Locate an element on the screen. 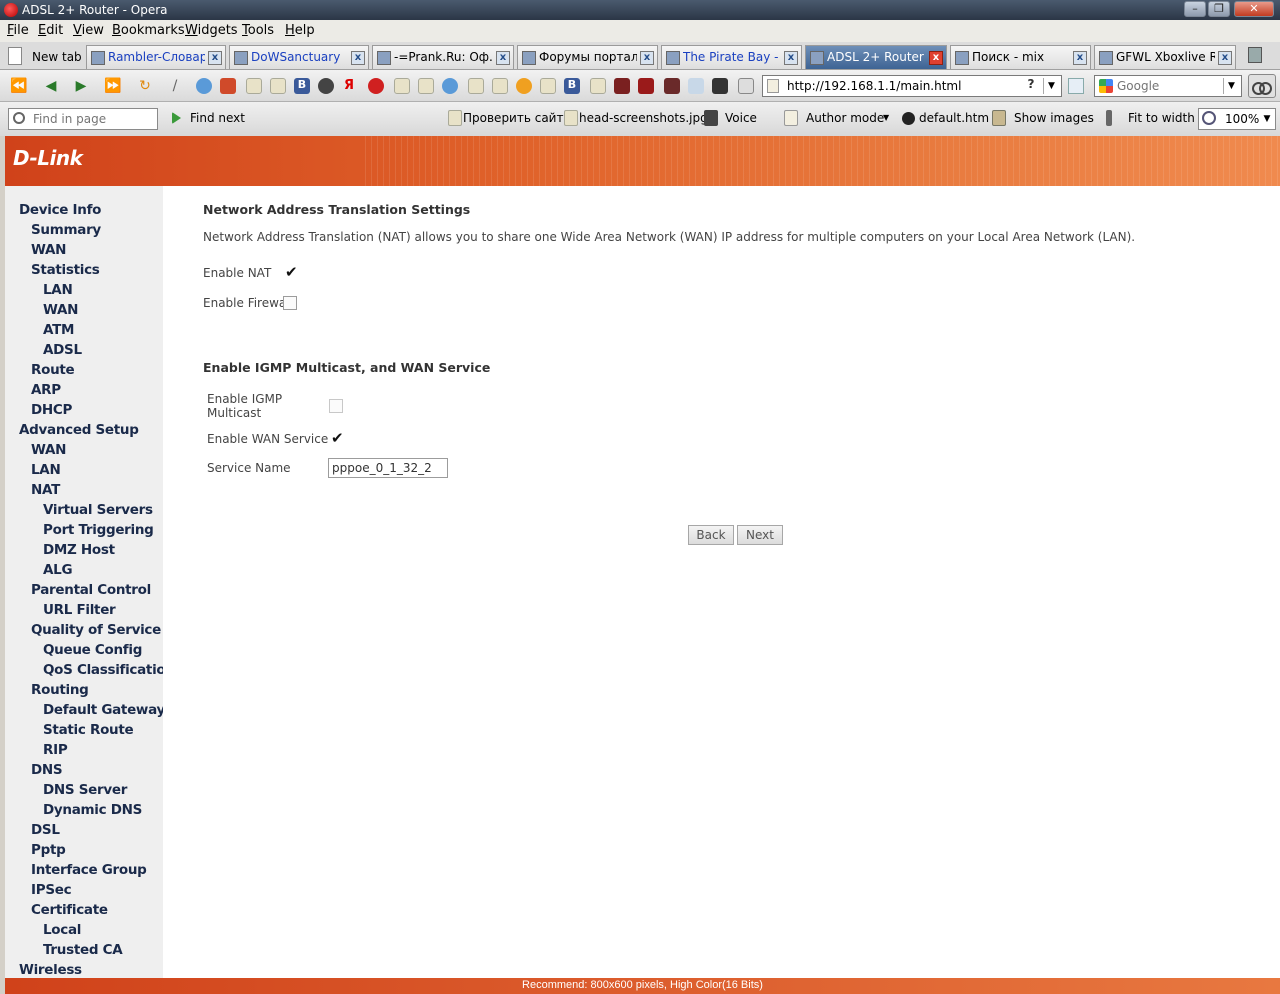 This screenshot has width=1280, height=994. sidebar-item-ipsec: IPSec is located at coordinates (51, 890).